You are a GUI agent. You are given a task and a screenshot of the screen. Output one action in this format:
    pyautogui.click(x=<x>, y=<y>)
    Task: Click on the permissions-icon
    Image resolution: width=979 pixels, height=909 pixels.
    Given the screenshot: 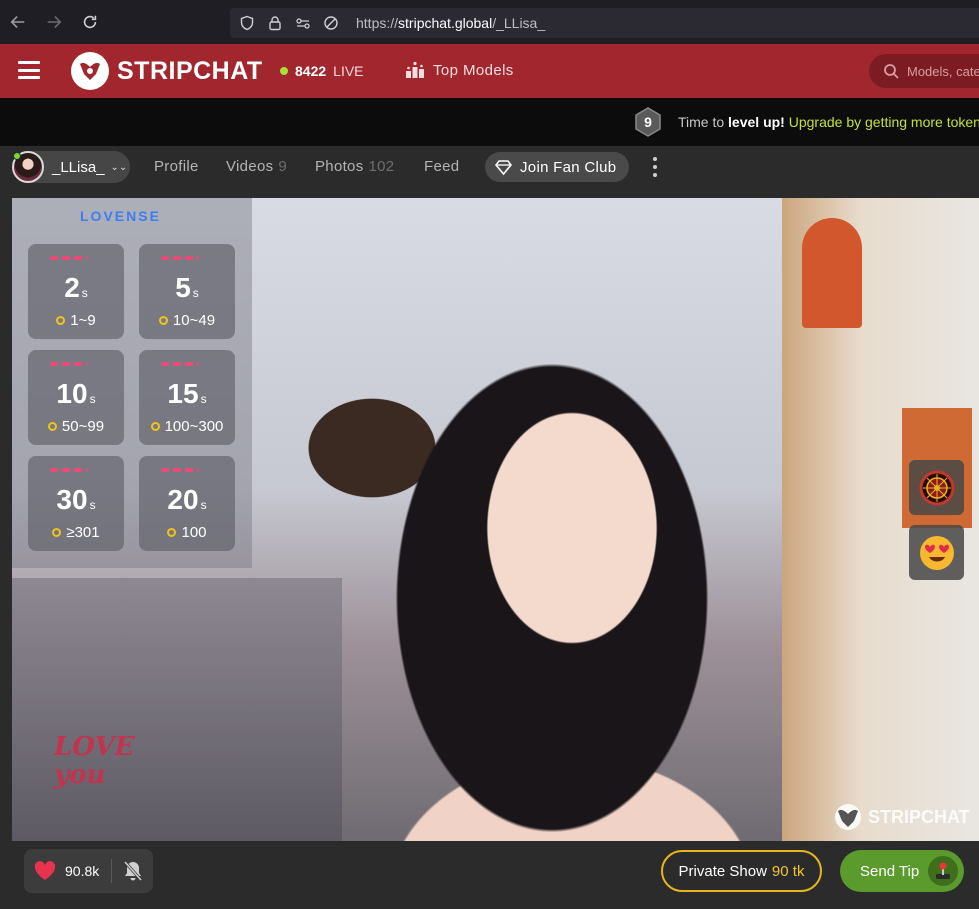 What is the action you would take?
    pyautogui.click(x=303, y=23)
    